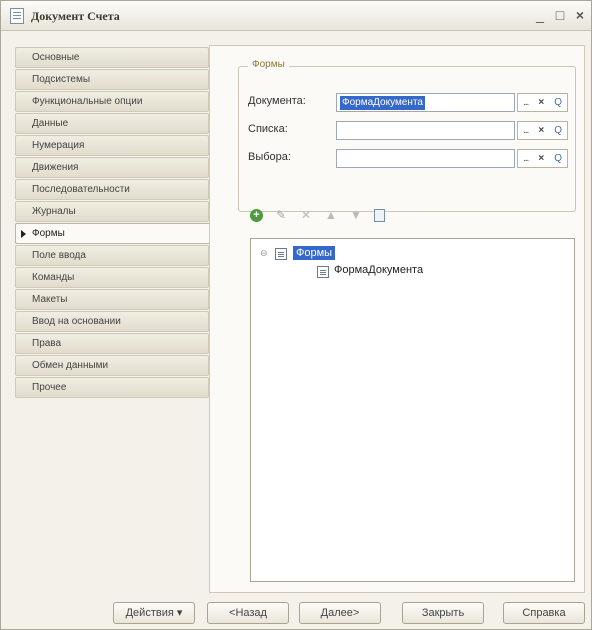 The width and height of the screenshot is (592, 630). I want to click on document-form-row: Документа: ФормаДокумента ... × Q, so click(413, 102).